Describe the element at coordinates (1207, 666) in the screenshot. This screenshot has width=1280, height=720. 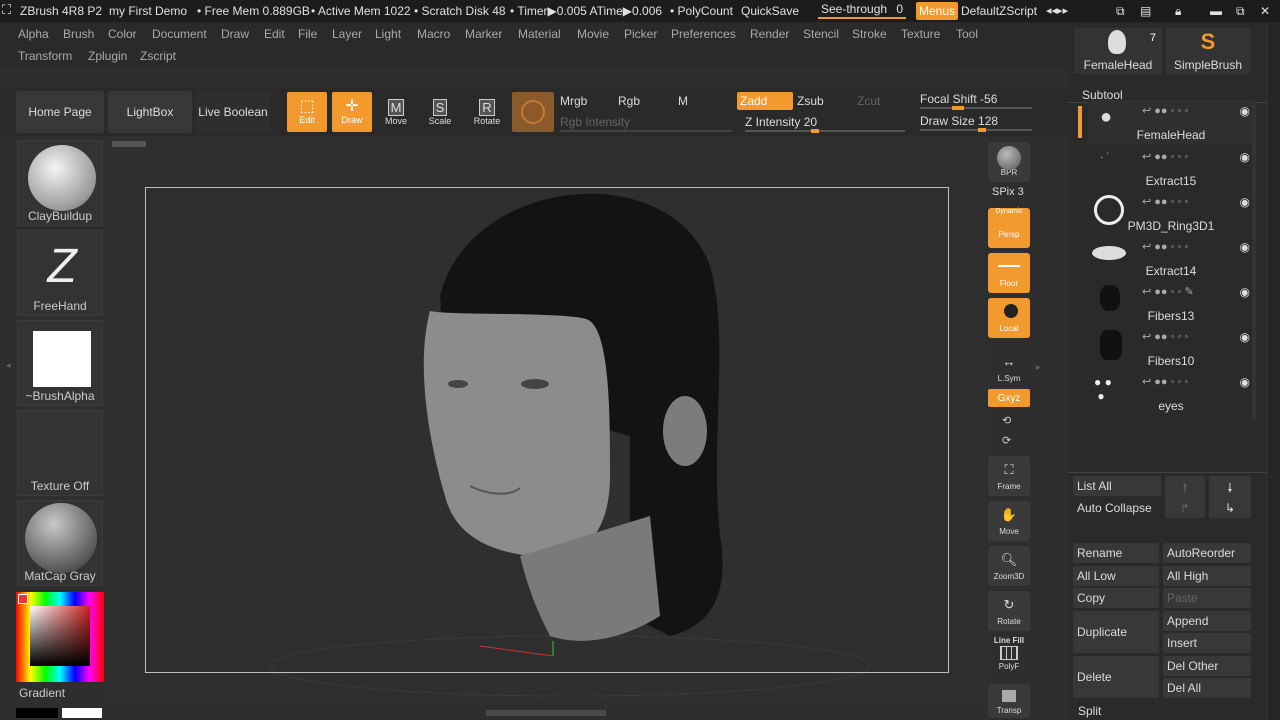
I see `del-other-button: Del Other` at that location.